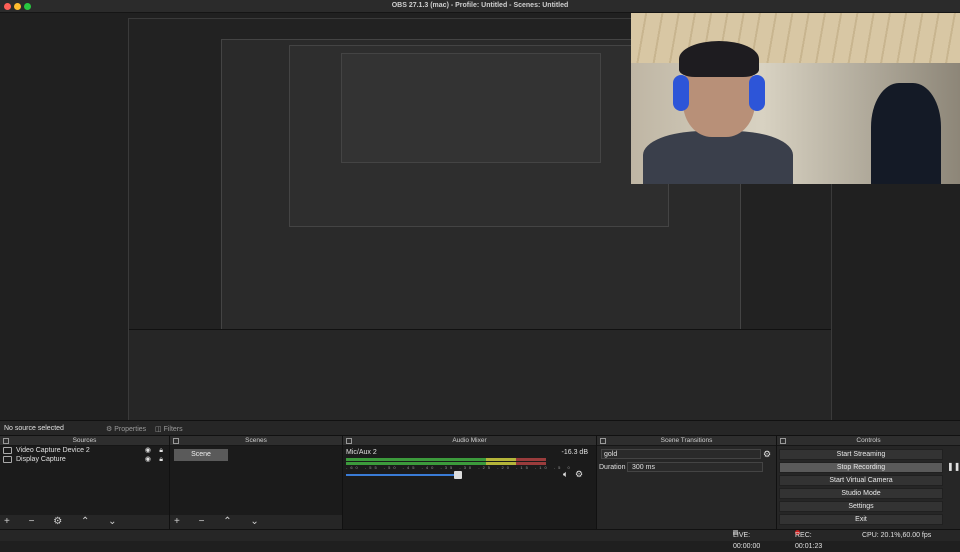 The height and width of the screenshot is (552, 960). Describe the element at coordinates (861, 493) in the screenshot. I see `studio-mode-button: Studio Mode` at that location.